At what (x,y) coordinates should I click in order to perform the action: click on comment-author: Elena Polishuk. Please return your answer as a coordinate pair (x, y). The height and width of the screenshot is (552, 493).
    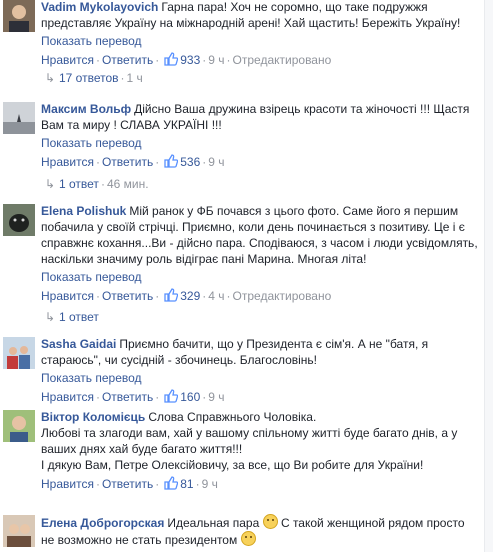
    Looking at the image, I should click on (83, 211).